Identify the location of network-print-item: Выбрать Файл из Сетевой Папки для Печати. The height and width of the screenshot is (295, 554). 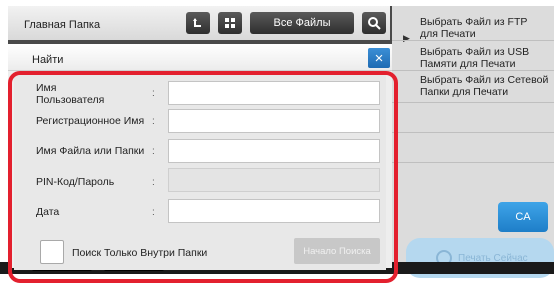
(486, 86).